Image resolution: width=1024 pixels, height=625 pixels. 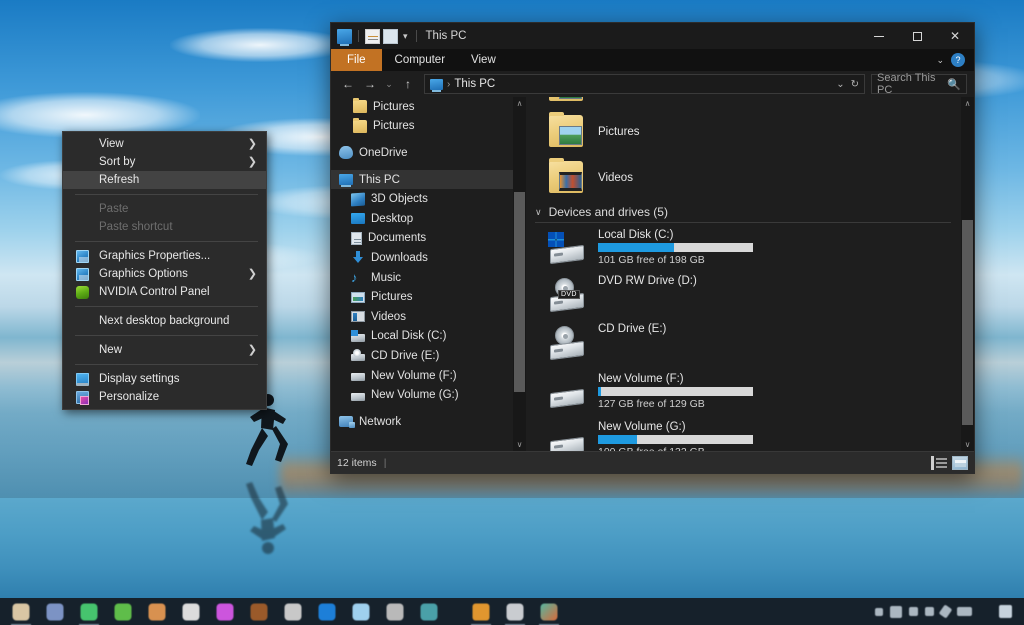 What do you see at coordinates (259, 612) in the screenshot?
I see `taskbar-app-brown` at bounding box center [259, 612].